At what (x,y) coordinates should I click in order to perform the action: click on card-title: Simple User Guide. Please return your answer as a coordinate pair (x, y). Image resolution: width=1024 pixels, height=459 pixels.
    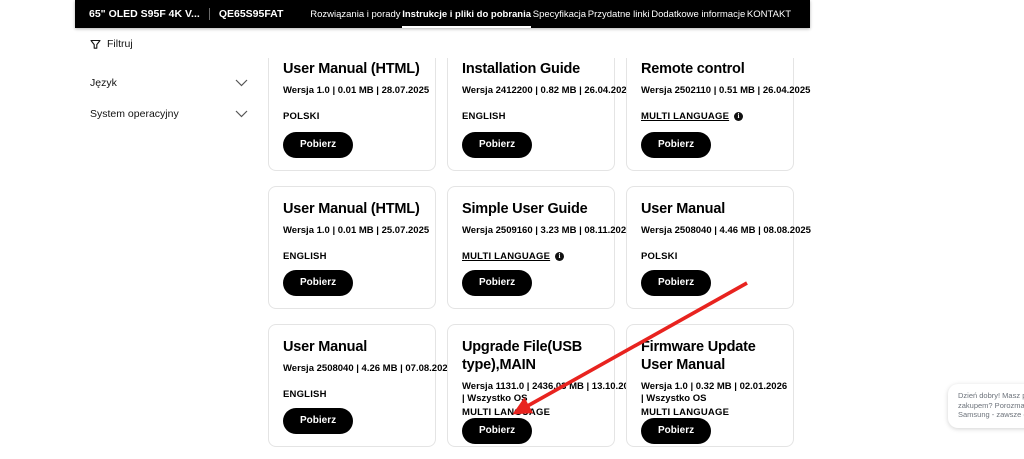
    Looking at the image, I should click on (525, 209).